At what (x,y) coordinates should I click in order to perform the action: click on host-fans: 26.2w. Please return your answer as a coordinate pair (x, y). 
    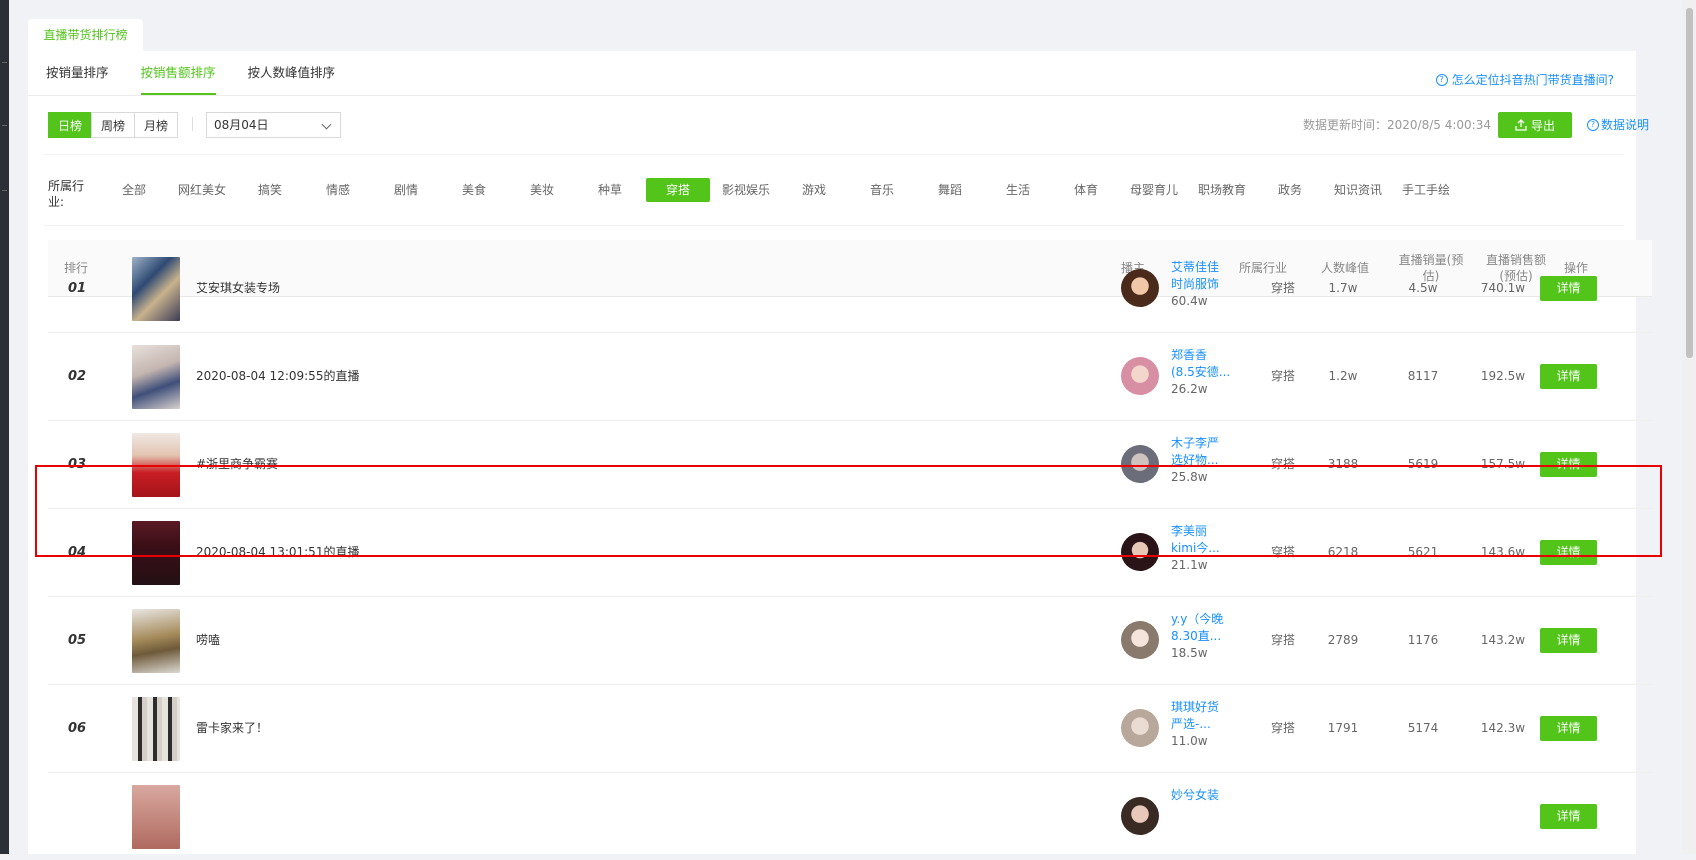
    Looking at the image, I should click on (1189, 389).